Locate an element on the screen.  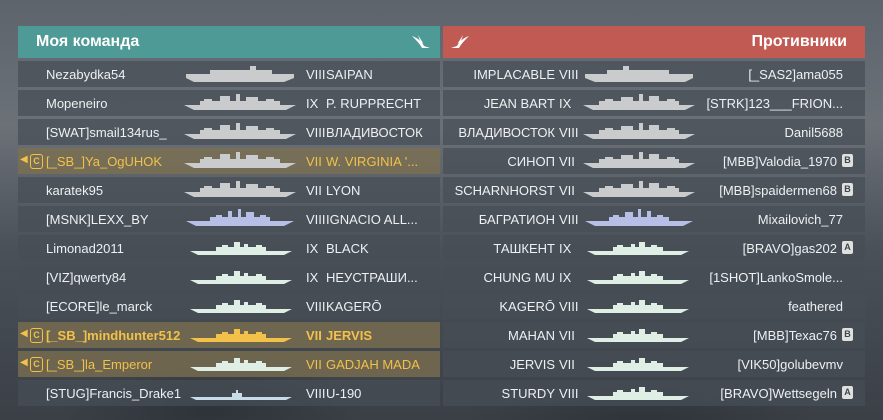
player-name: [MSNK]LEXX_BY is located at coordinates (97, 219).